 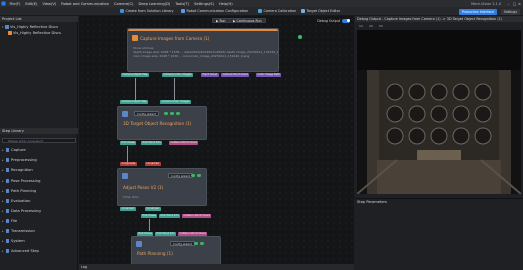 I want to click on debug-output-toggle, so click(x=346, y=20).